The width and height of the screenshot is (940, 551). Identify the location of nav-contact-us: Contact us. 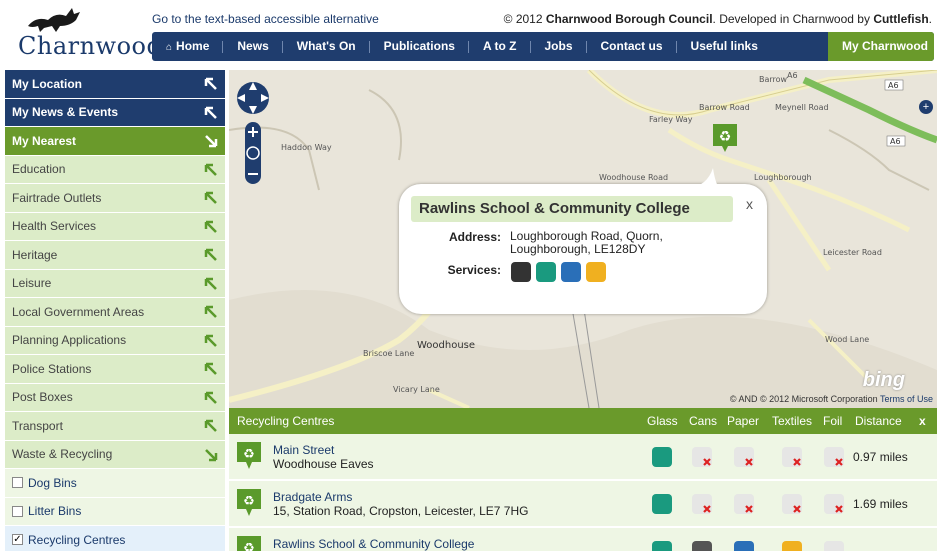
(632, 46).